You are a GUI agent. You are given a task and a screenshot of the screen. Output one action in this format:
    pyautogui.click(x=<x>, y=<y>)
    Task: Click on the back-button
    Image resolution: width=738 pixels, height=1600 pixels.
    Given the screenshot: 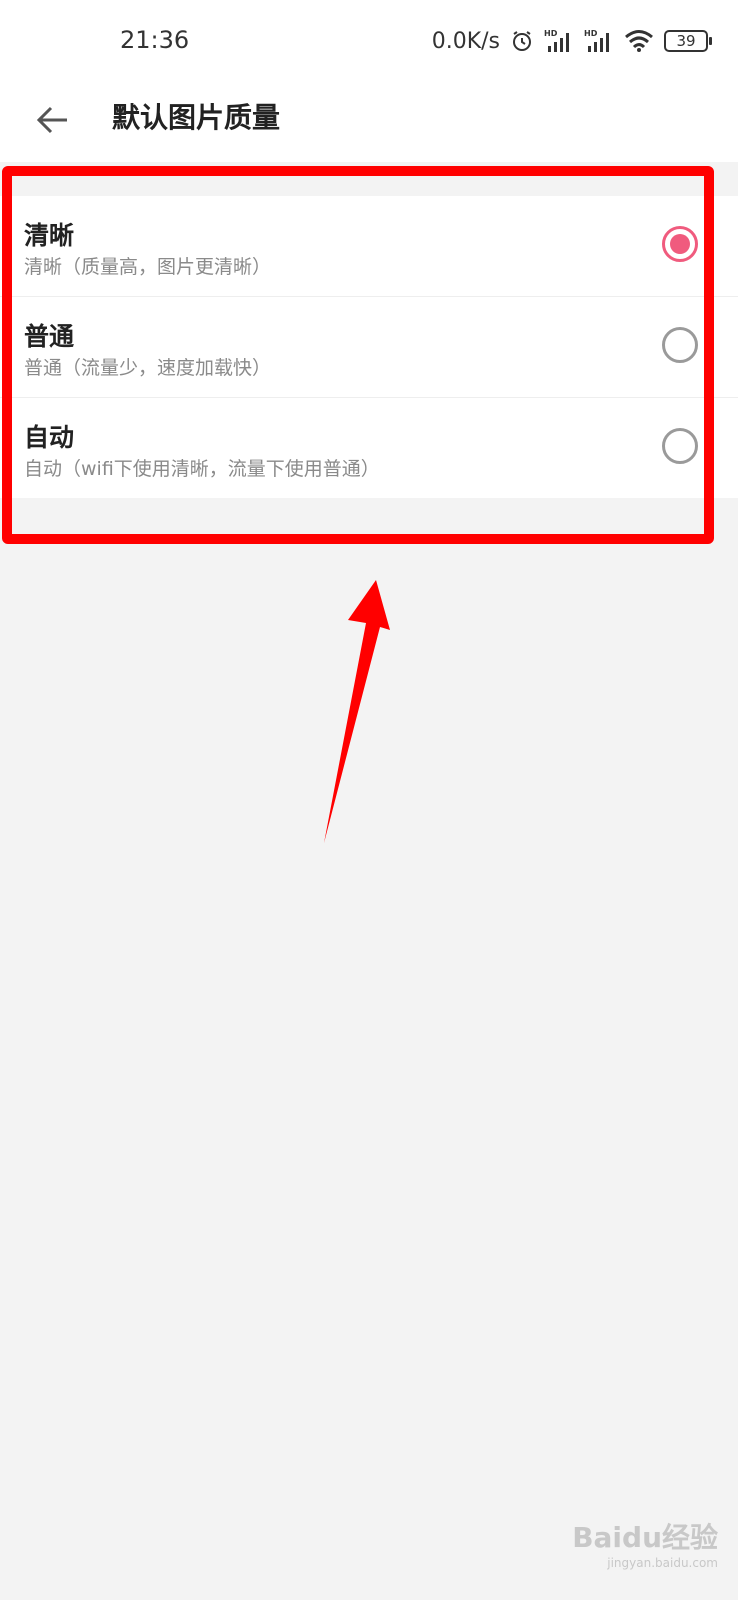 What is the action you would take?
    pyautogui.click(x=52, y=120)
    